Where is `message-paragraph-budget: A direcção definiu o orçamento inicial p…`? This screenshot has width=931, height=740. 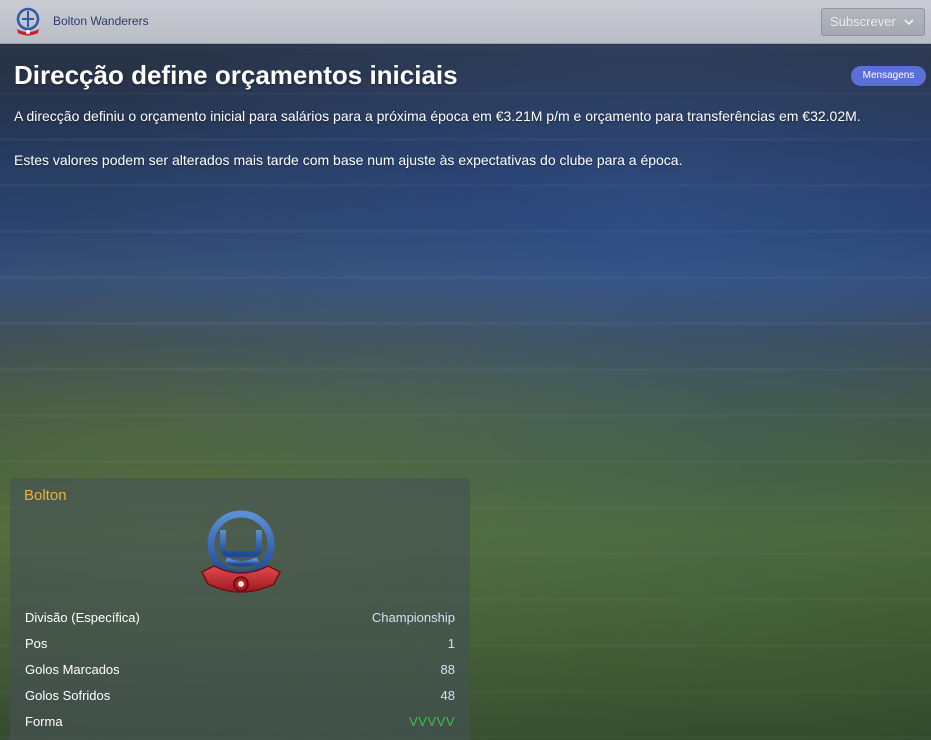
message-paragraph-budget: A direcção definiu o orçamento inicial p… is located at coordinates (437, 116).